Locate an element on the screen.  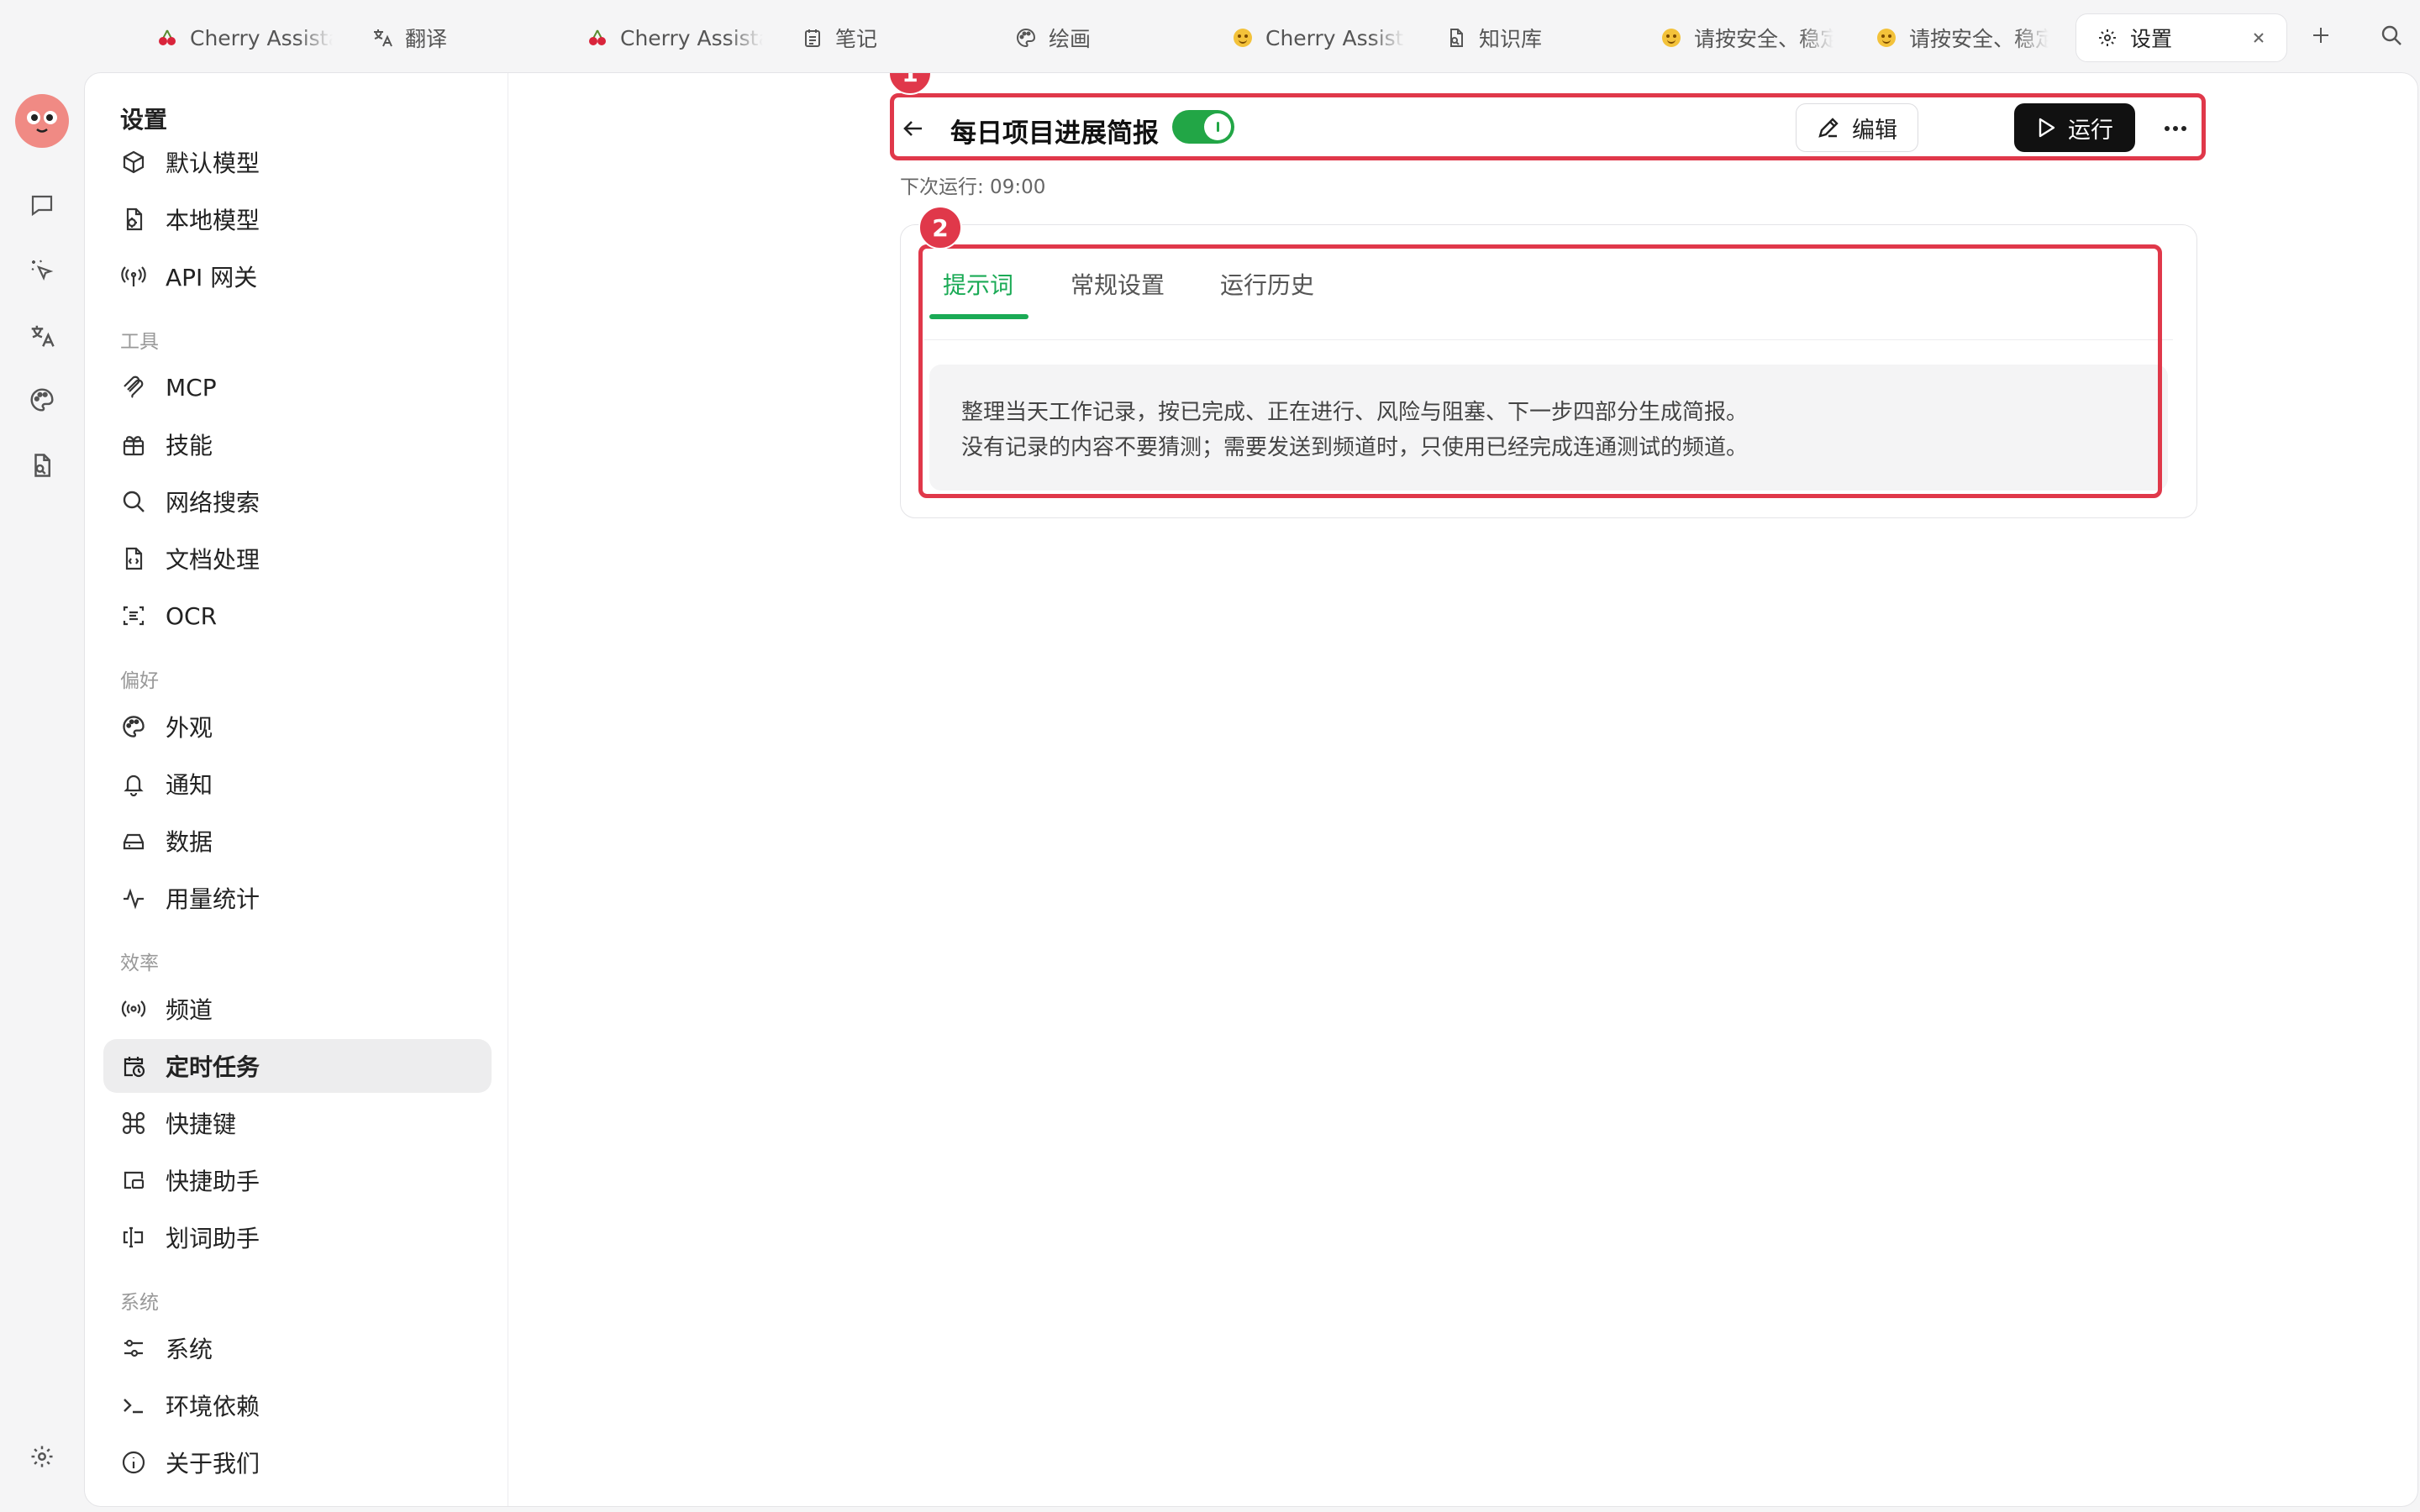
tab-safety-1: 请按安全、稳定 is located at coordinates (1746, 37).